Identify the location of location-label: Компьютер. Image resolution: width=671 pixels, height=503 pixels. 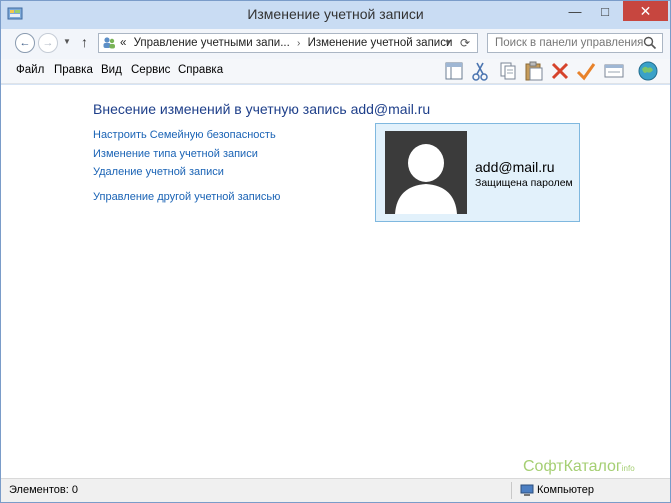
(565, 490).